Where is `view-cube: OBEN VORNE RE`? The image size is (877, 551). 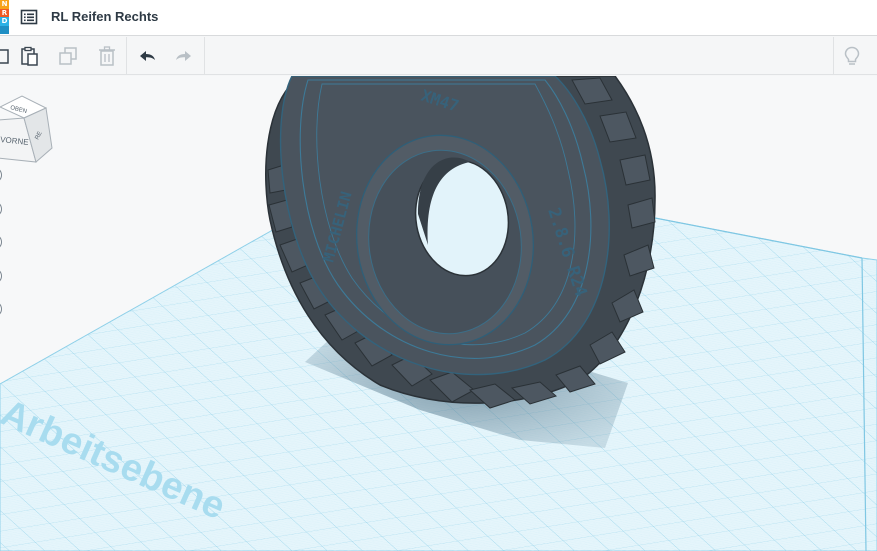 view-cube: OBEN VORNE RE is located at coordinates (26, 129).